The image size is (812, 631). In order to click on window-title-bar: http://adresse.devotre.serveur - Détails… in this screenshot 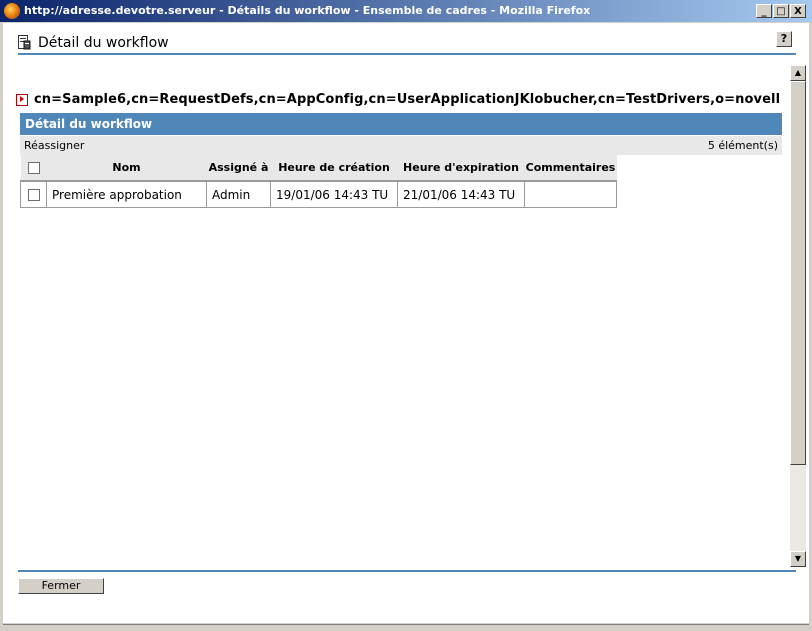, I will do `click(406, 11)`.